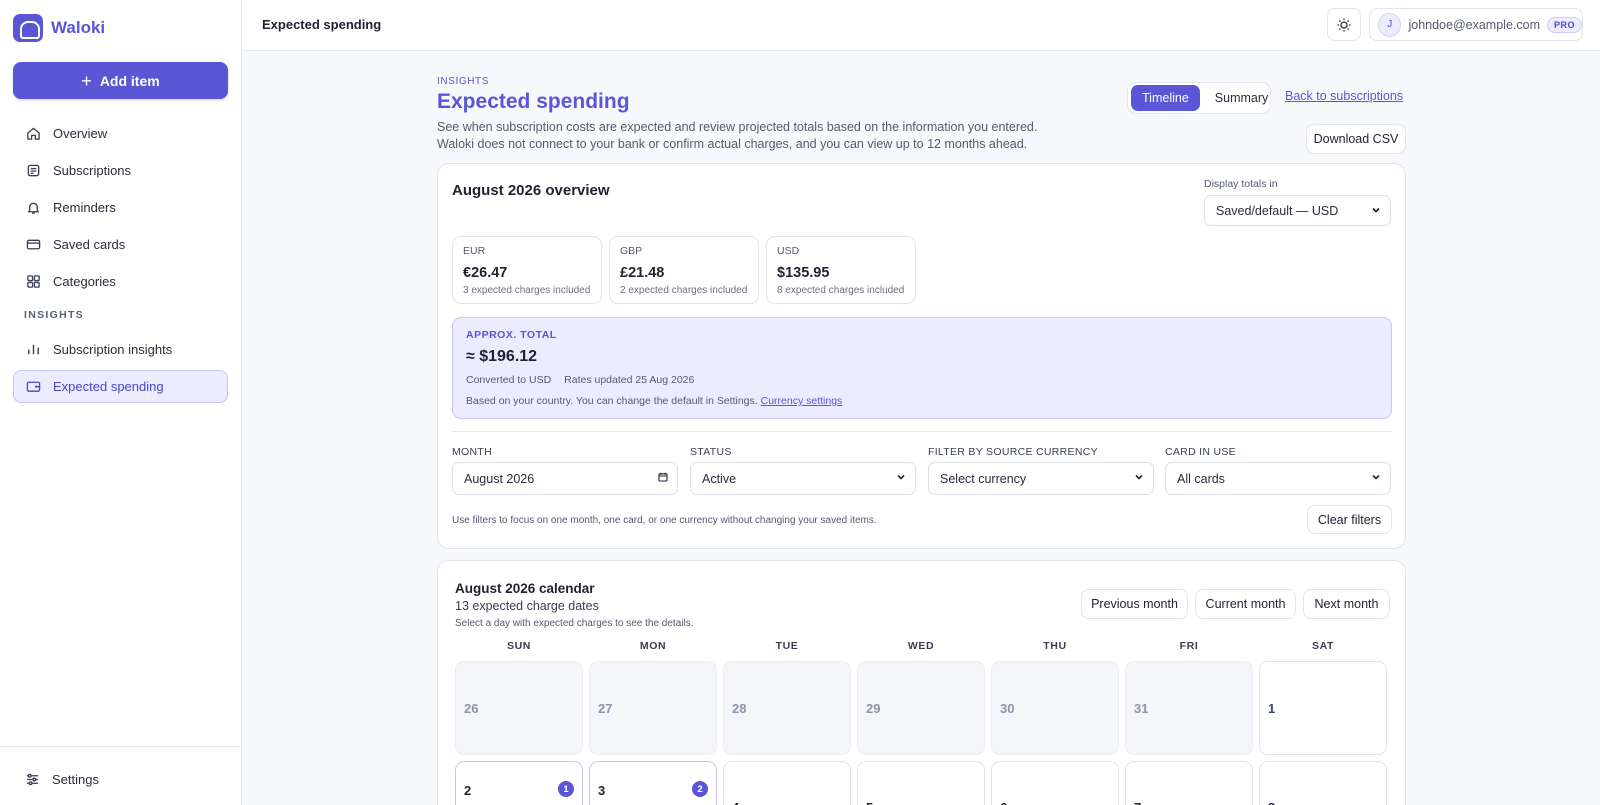  What do you see at coordinates (472, 452) in the screenshot?
I see `month-filter-label: MONTH` at bounding box center [472, 452].